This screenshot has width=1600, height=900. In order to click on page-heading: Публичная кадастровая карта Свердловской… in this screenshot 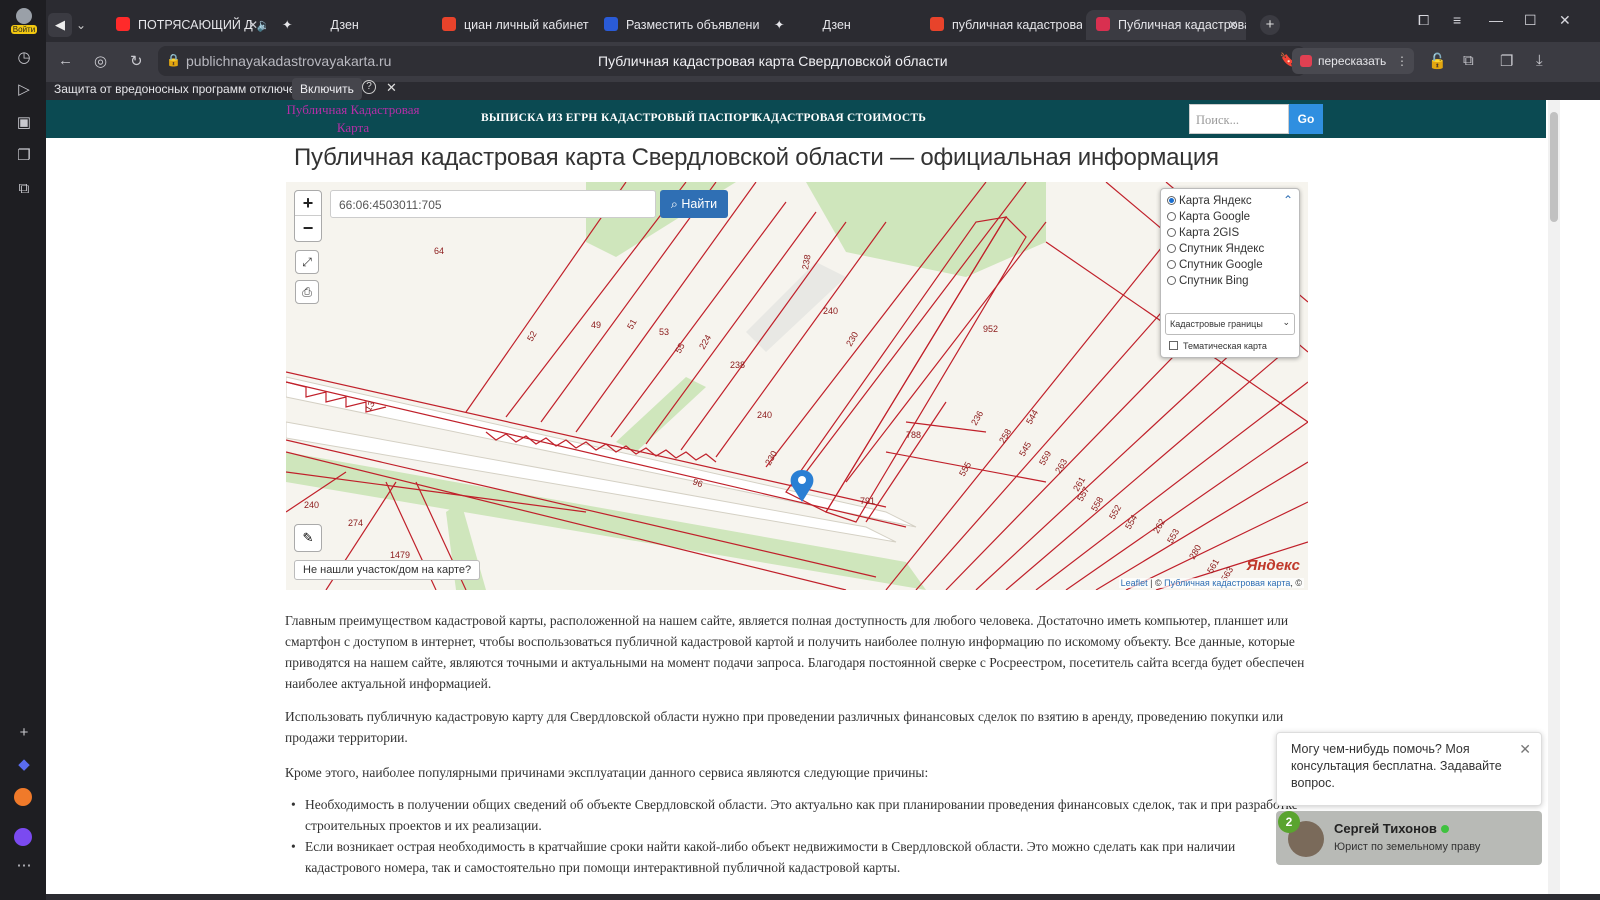, I will do `click(756, 157)`.